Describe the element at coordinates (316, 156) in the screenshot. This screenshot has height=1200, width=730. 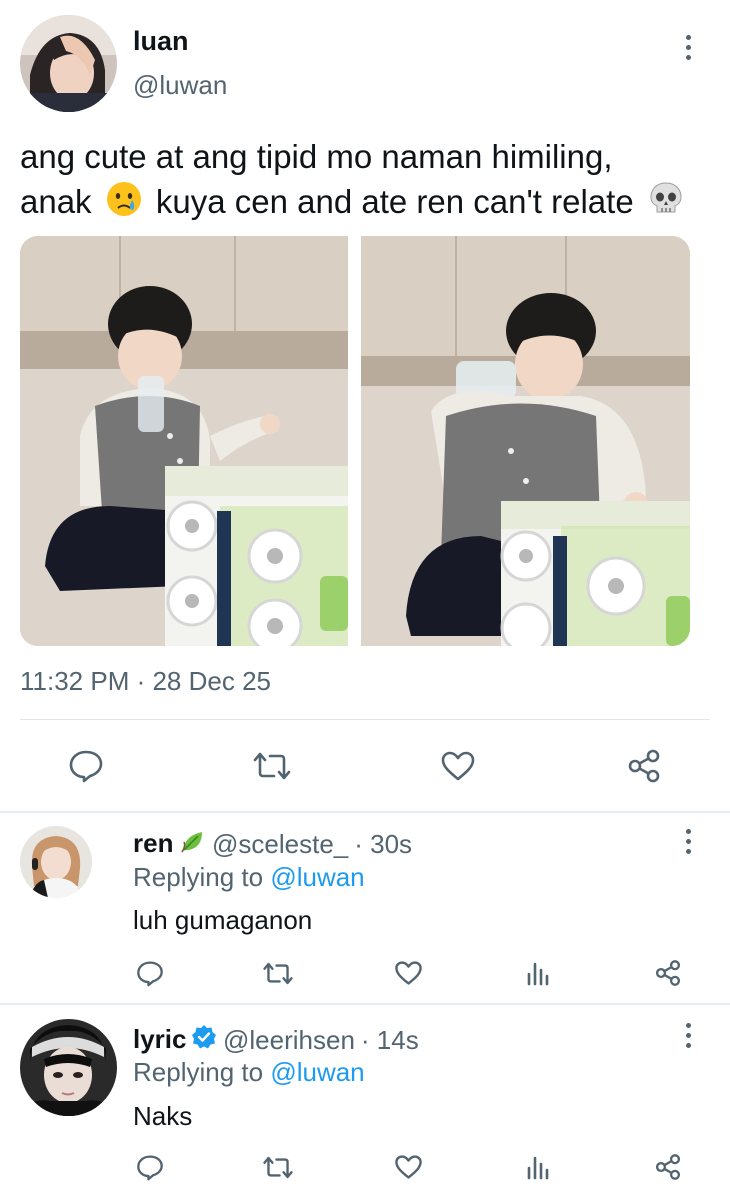
I see `tweet-text-line-1: ang cute at ang tipid mo naman himiling,` at that location.